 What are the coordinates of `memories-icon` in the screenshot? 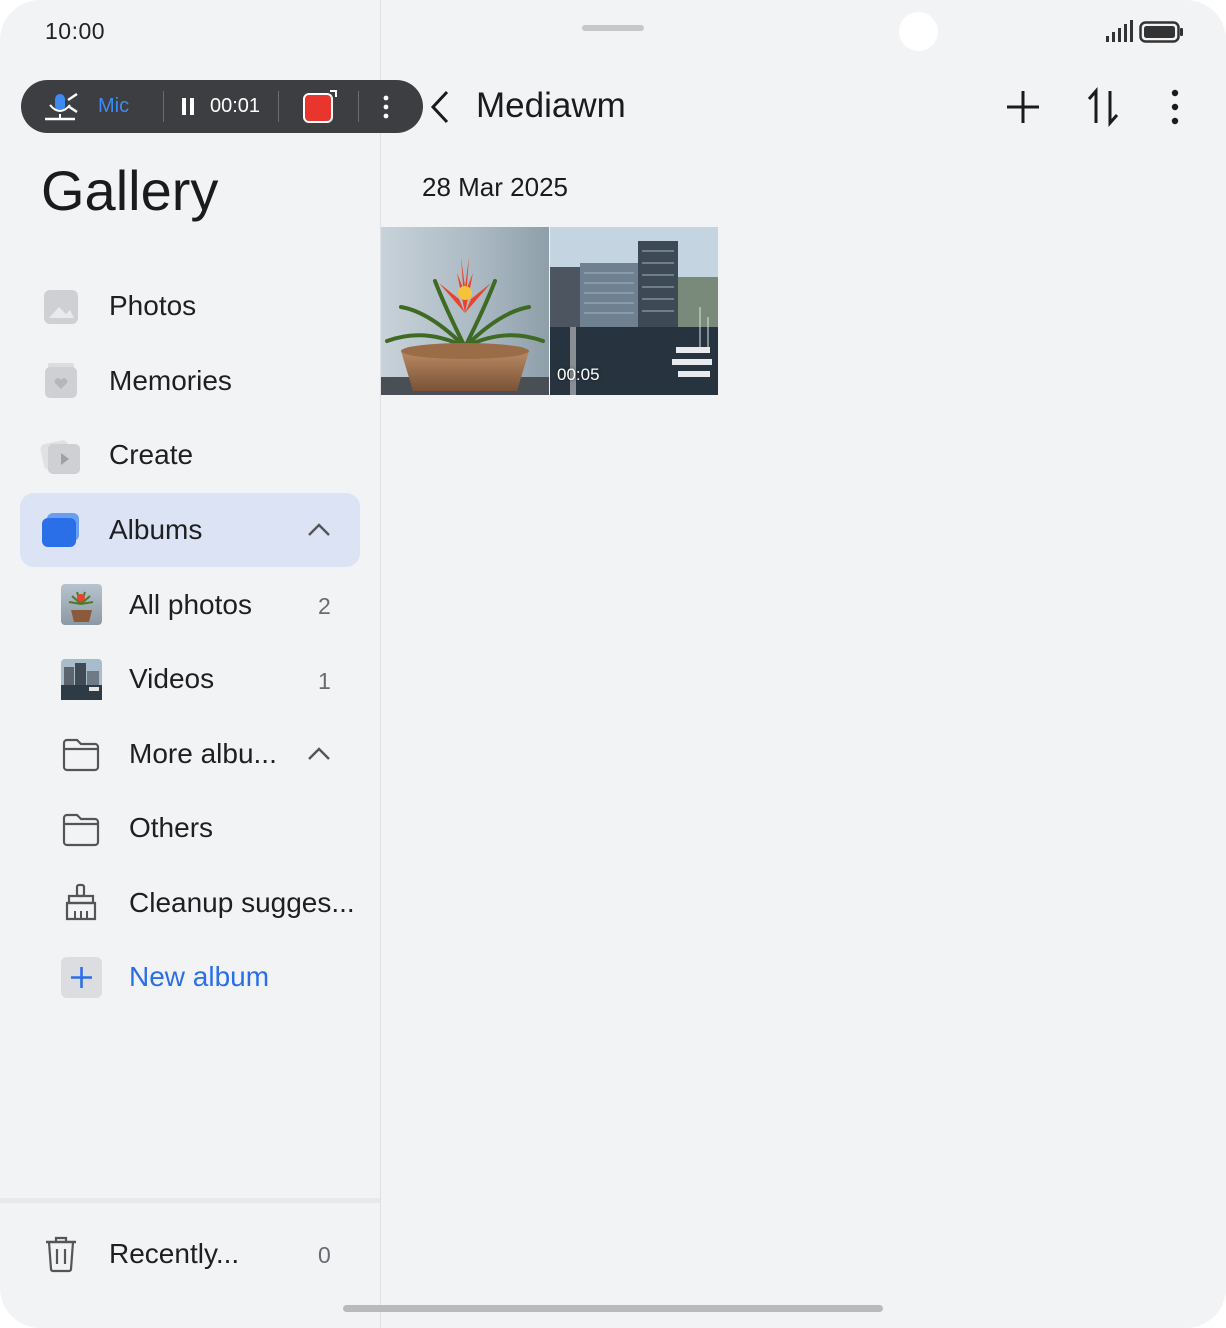 It's located at (61, 380).